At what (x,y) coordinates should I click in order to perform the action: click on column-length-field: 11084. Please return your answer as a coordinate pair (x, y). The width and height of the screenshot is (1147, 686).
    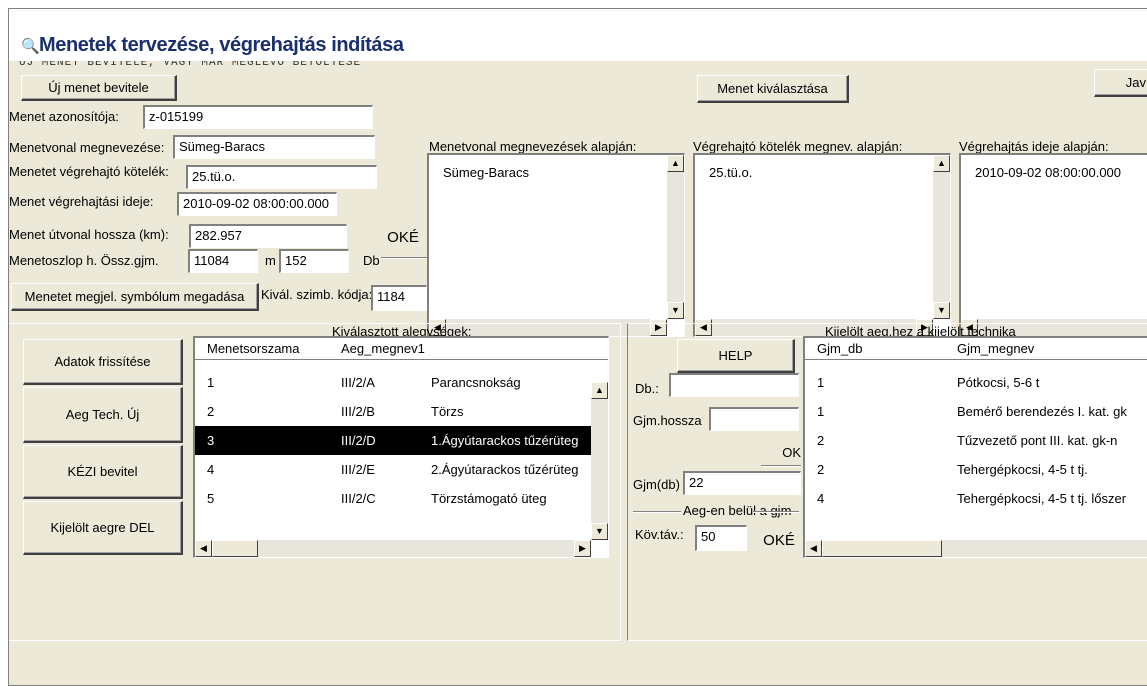
    Looking at the image, I should click on (223, 261).